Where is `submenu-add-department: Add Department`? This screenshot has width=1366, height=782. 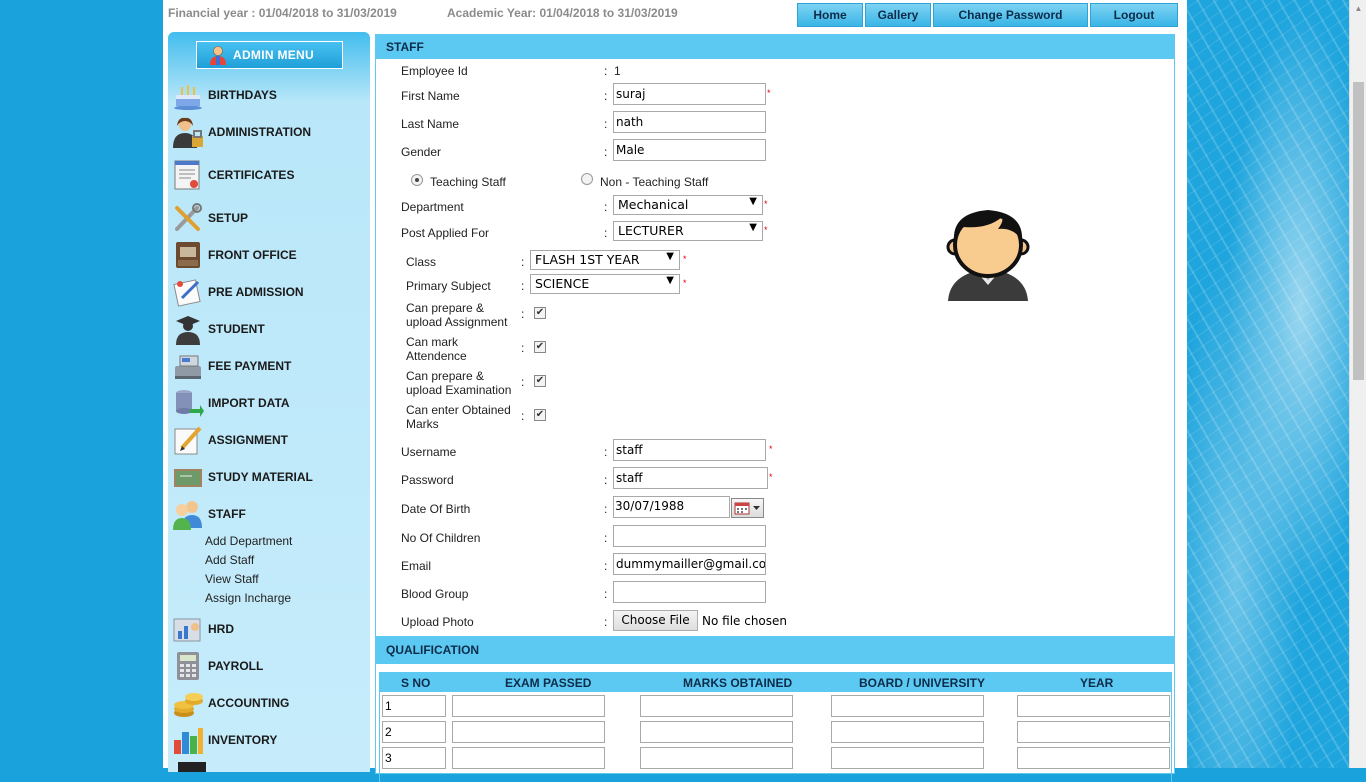 submenu-add-department: Add Department is located at coordinates (248, 541).